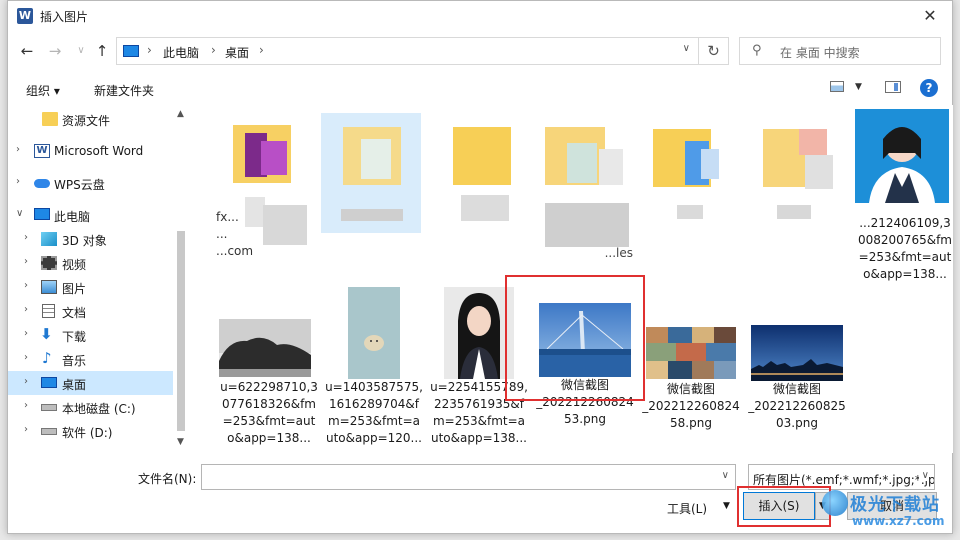  What do you see at coordinates (49, 263) in the screenshot?
I see `video-icon` at bounding box center [49, 263].